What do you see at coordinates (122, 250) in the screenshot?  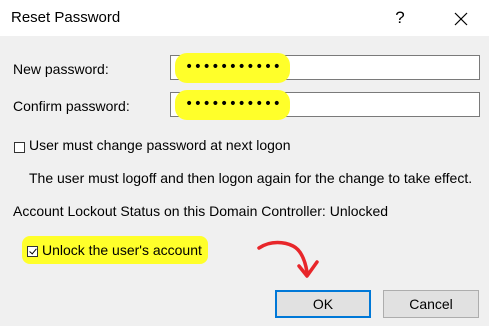 I see `unlock-account-label: Unlock the user's account` at bounding box center [122, 250].